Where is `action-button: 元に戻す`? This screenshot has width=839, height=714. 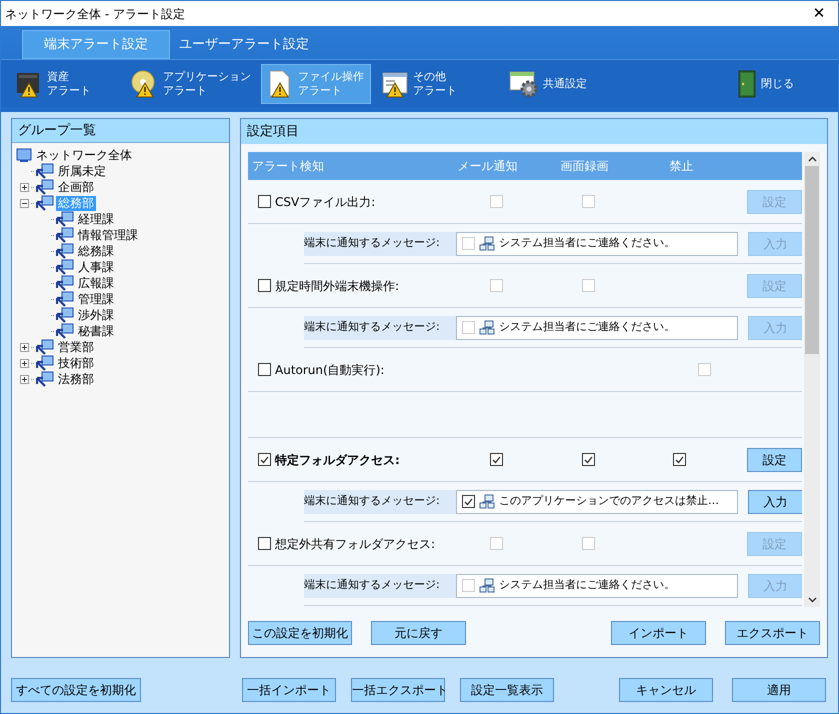
action-button: 元に戻す is located at coordinates (418, 633).